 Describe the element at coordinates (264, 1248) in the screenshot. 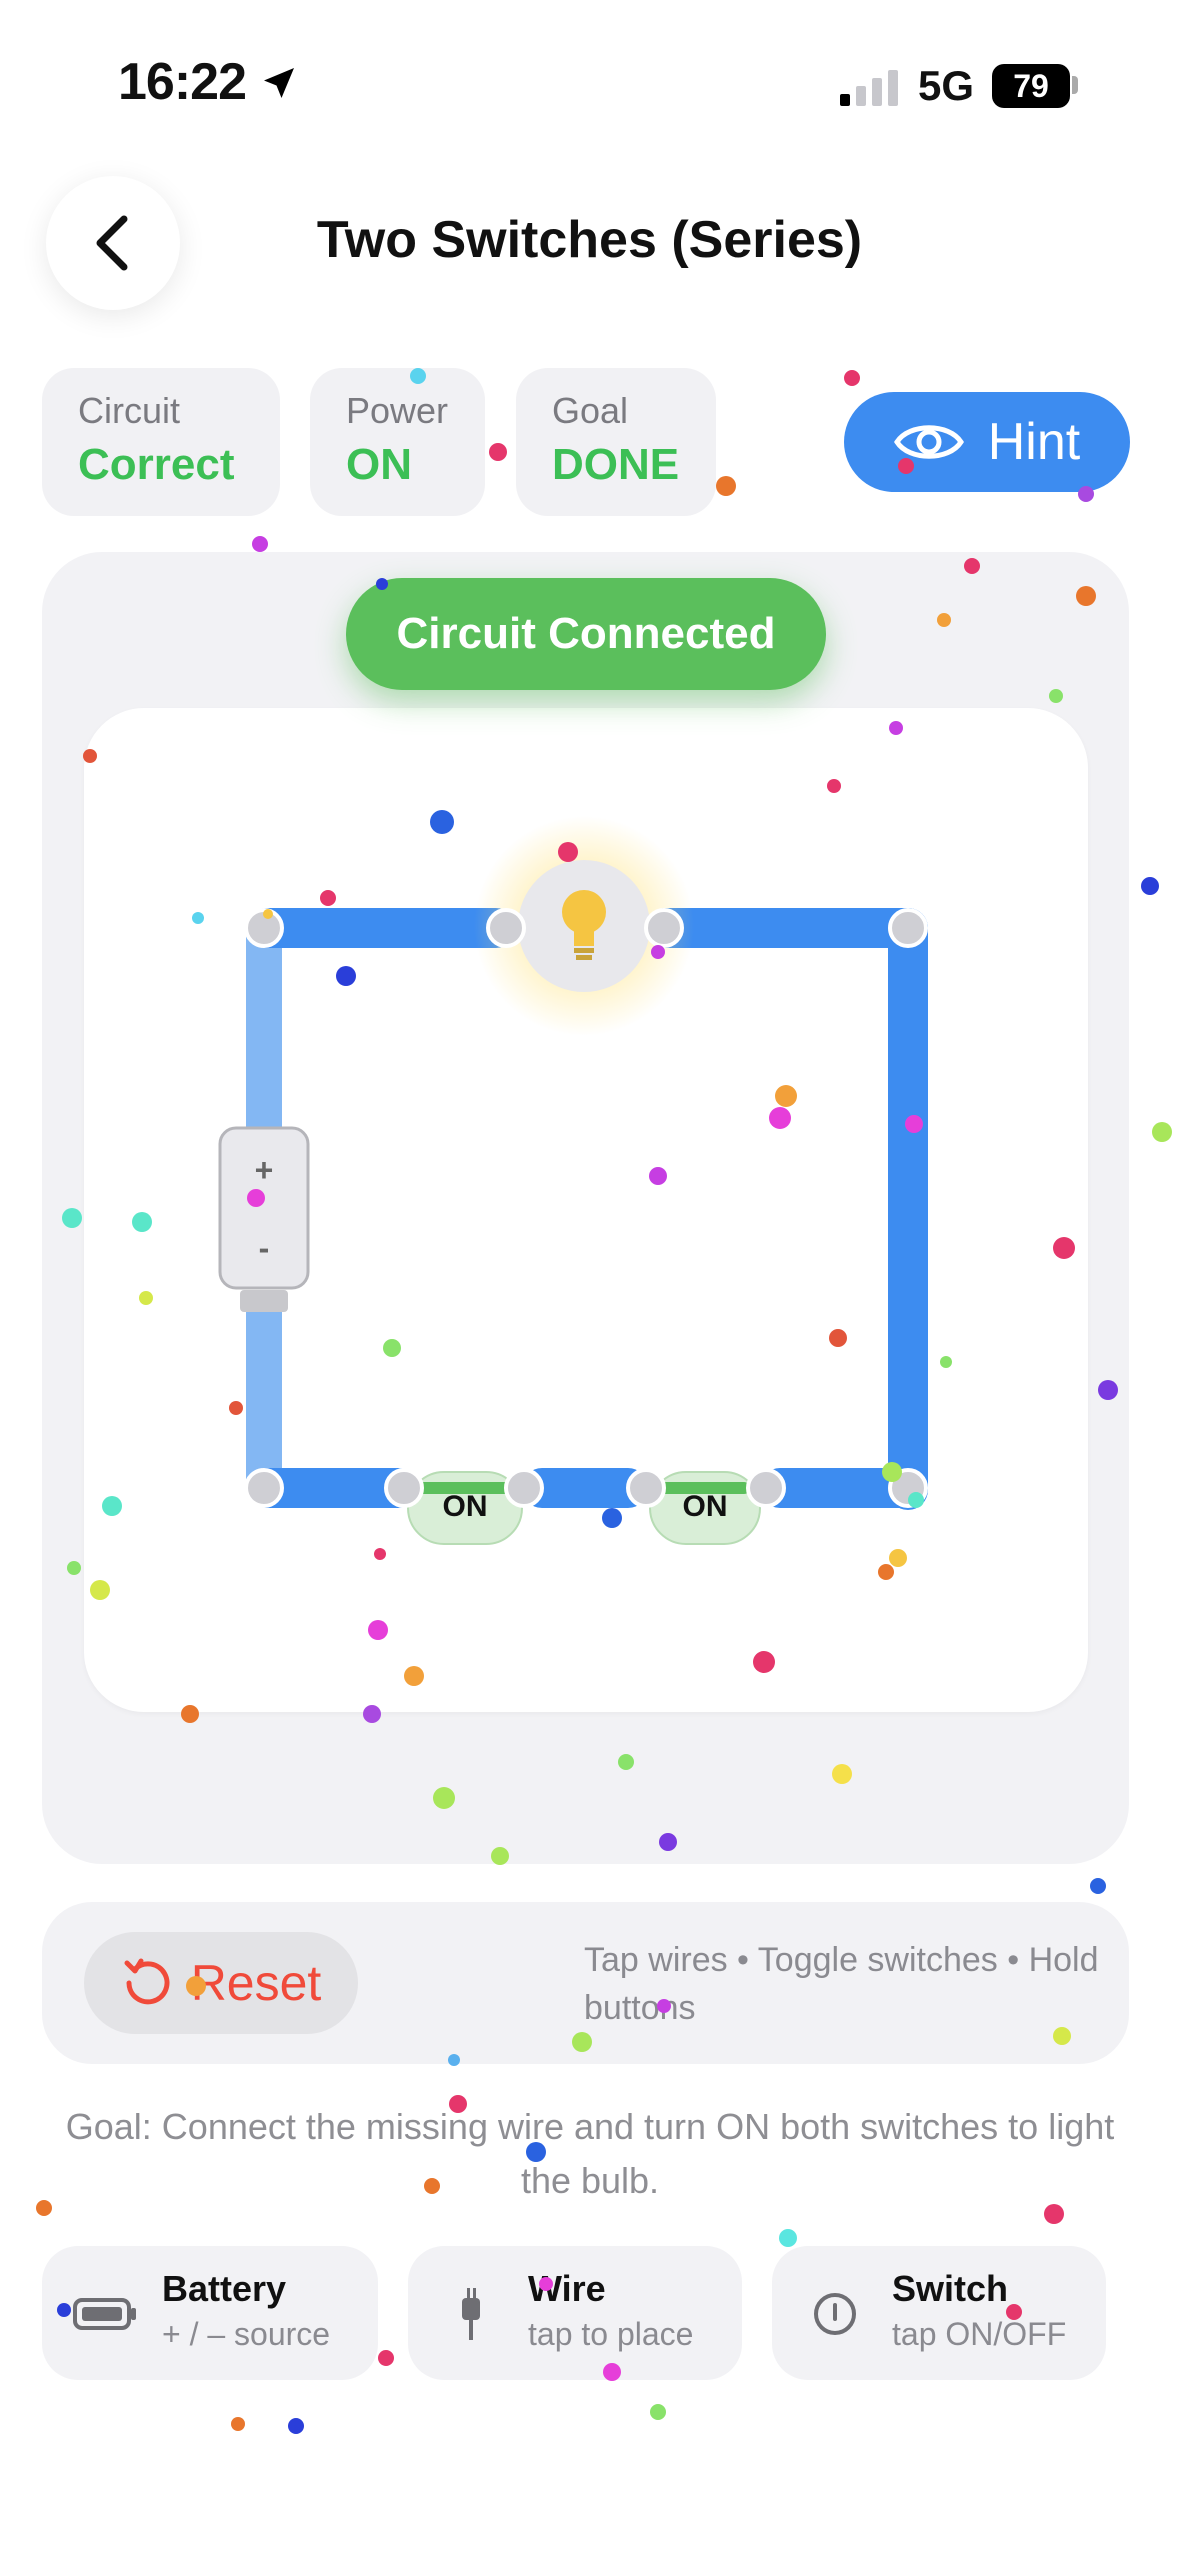

I see `battery-minus-label: -` at that location.